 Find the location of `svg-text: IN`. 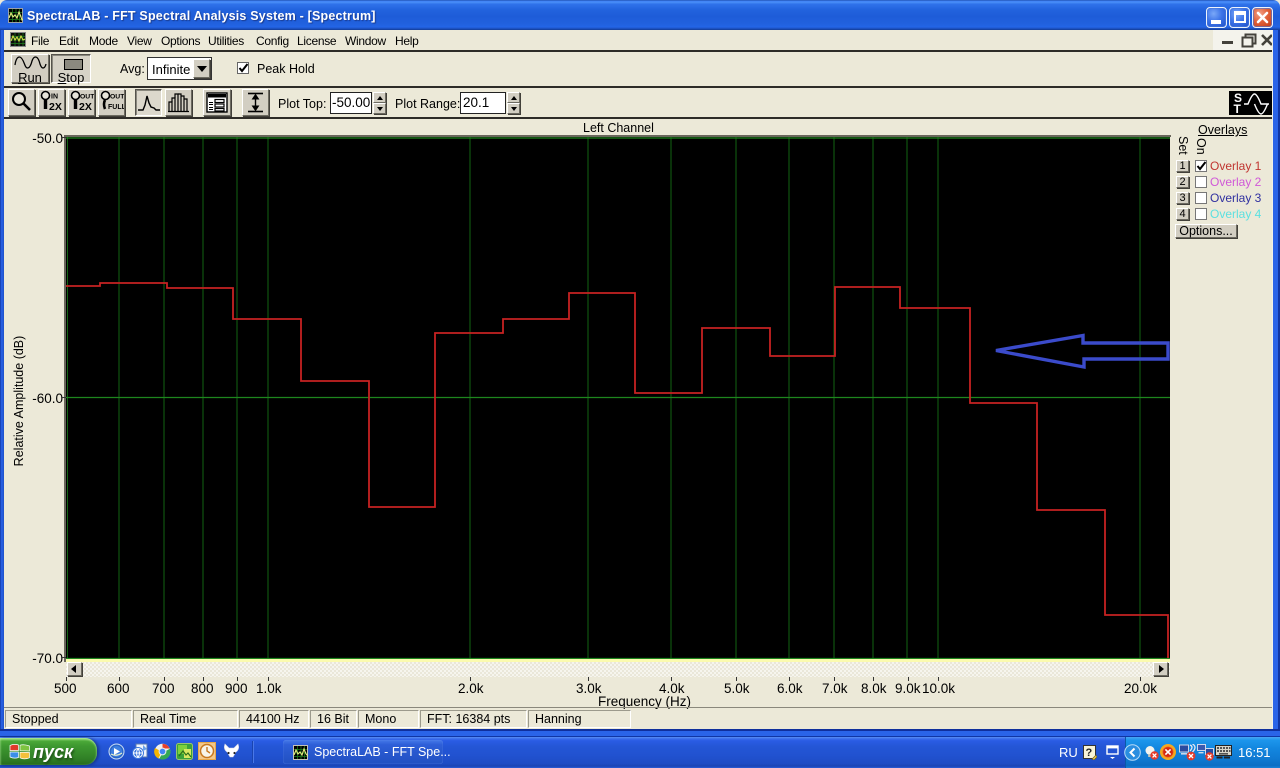

svg-text: IN is located at coordinates (54, 97).